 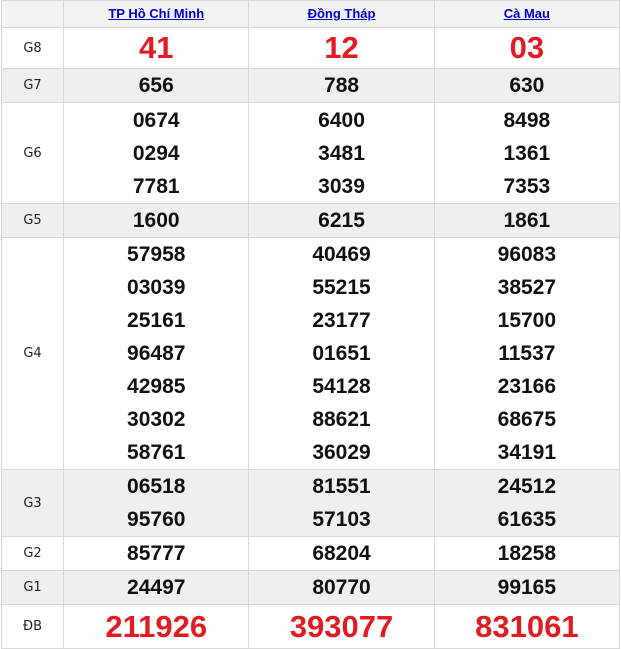 I want to click on prize-number: 81551, so click(x=341, y=486).